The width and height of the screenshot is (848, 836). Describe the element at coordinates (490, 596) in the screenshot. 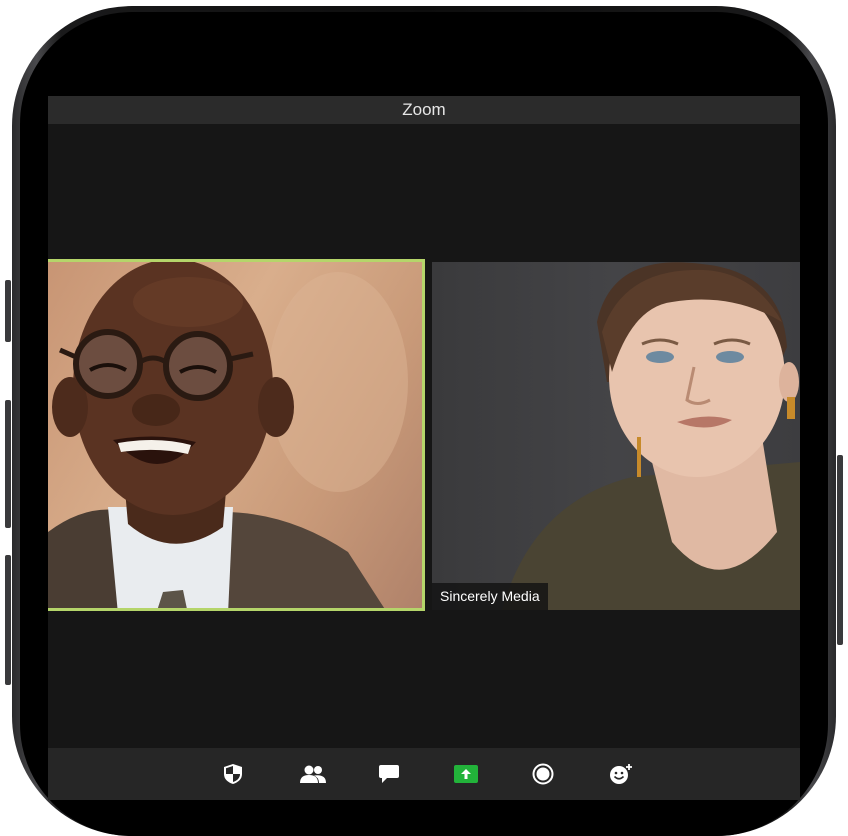

I see `participant-name-label: Sincerely Media` at that location.